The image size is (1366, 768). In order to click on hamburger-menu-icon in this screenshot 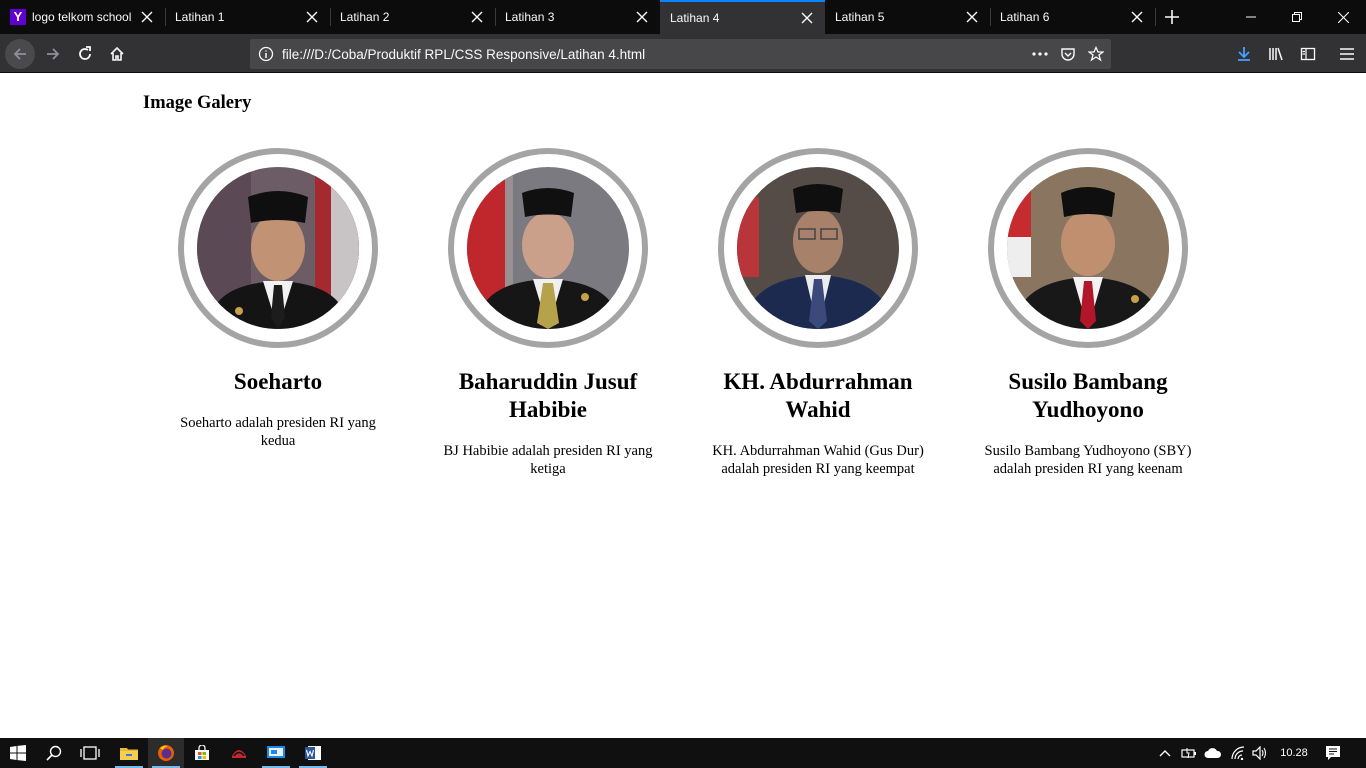, I will do `click(1347, 54)`.